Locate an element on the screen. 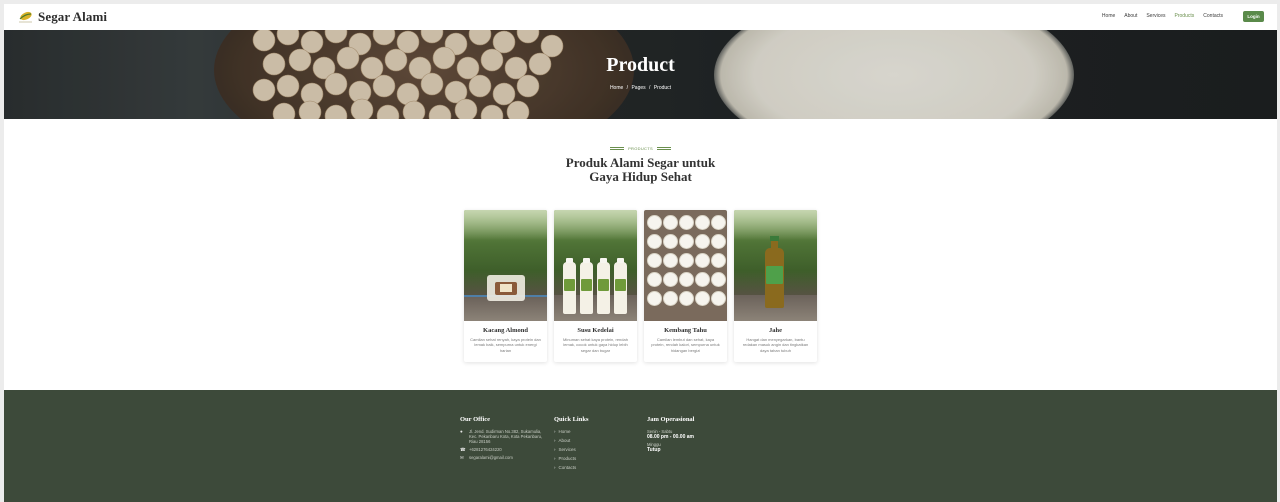  breadcrumb: Home / Pages / Product is located at coordinates (640, 88).